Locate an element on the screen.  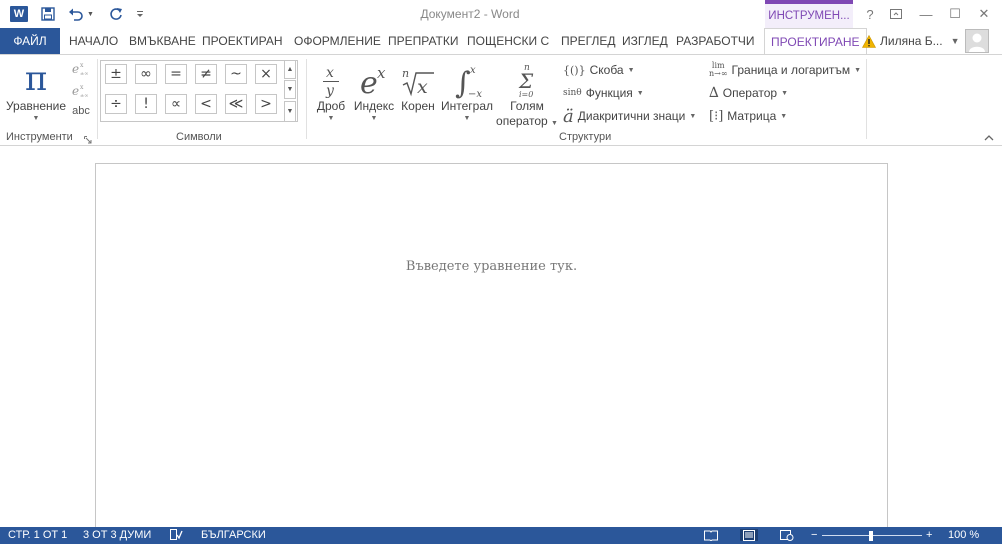
zoom-level: 100 % is located at coordinates (963, 535).